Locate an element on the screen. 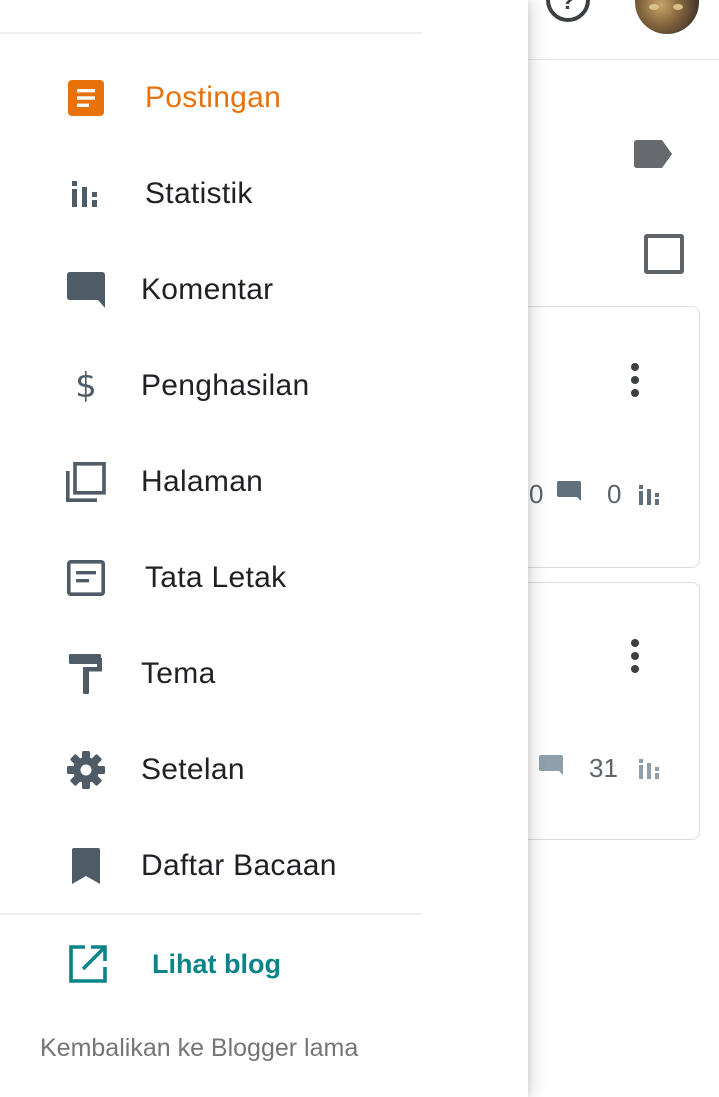 This screenshot has width=719, height=1097. nav-item-label: Penghasilan is located at coordinates (225, 385).